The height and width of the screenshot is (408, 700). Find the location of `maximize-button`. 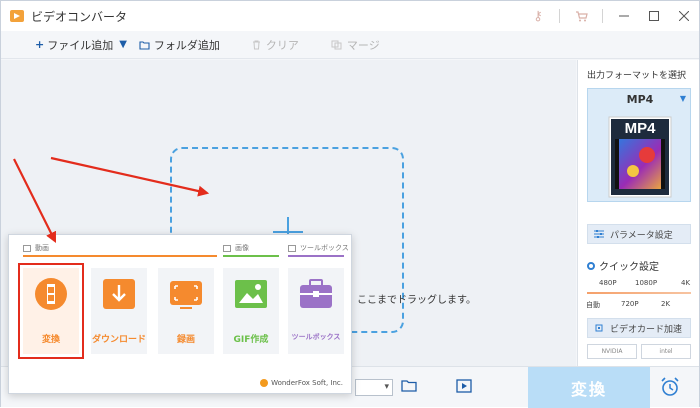

maximize-button is located at coordinates (654, 16).